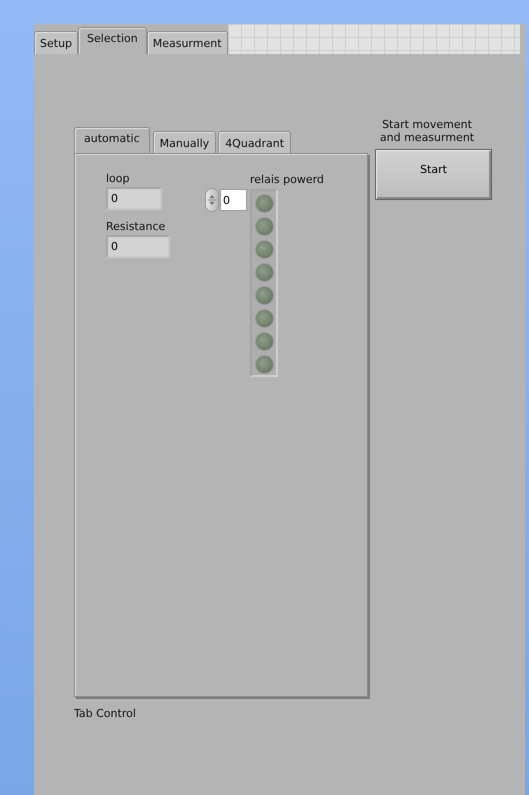 Image resolution: width=529 pixels, height=795 pixels. Describe the element at coordinates (56, 42) in the screenshot. I see `tab: Setup` at that location.